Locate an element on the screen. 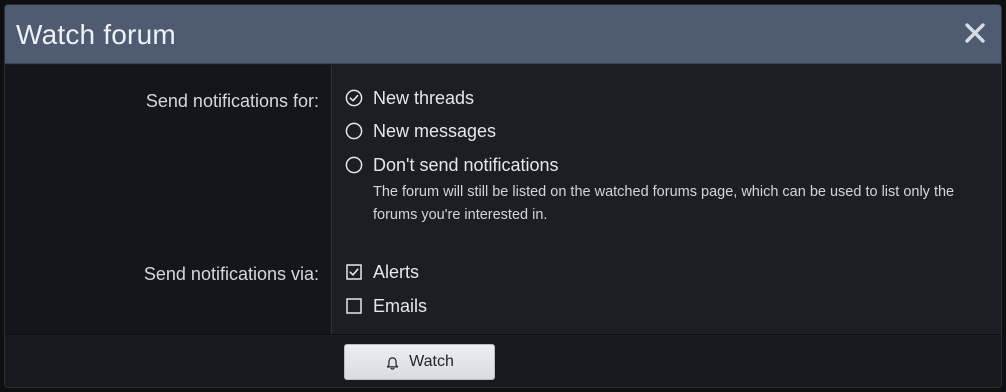  checkbox-alerts: Alerts is located at coordinates (382, 272).